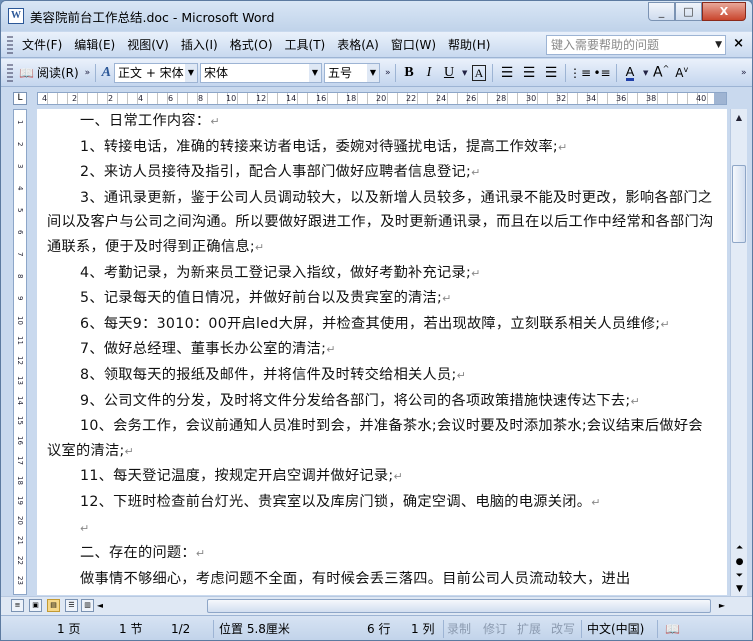 The height and width of the screenshot is (641, 753). Describe the element at coordinates (443, 629) in the screenshot. I see `status-separator` at that location.